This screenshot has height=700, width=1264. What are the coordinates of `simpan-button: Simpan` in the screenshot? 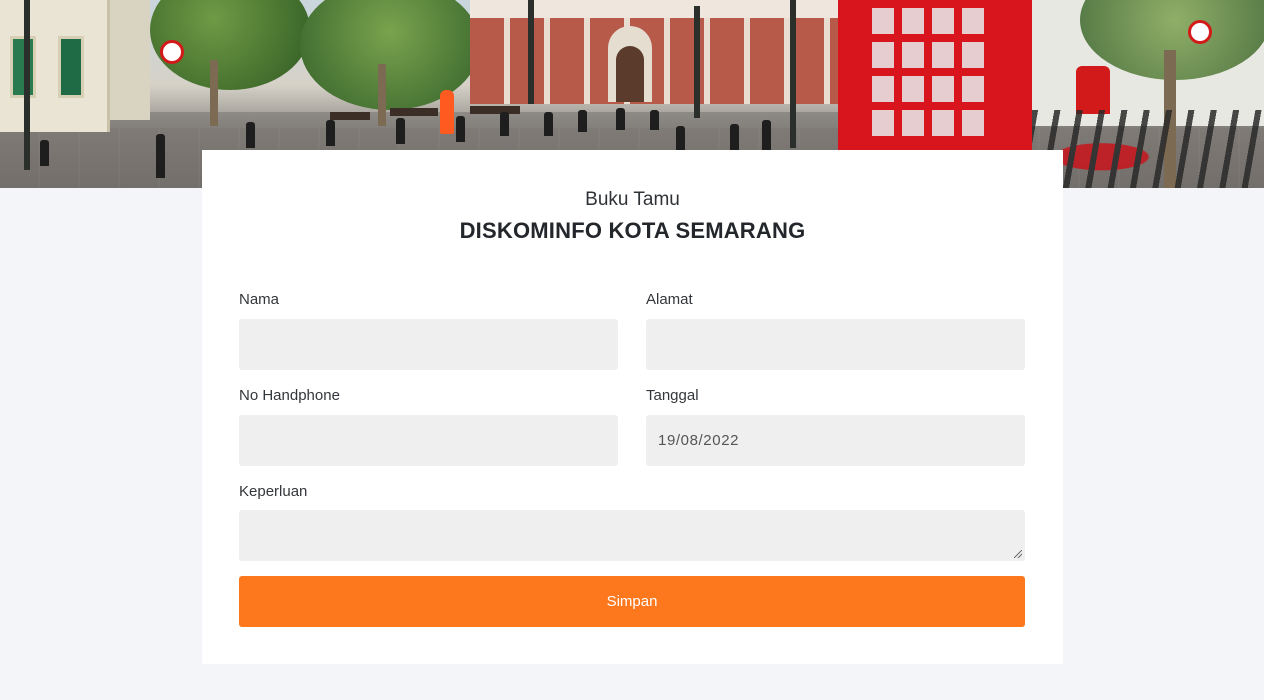 It's located at (632, 601).